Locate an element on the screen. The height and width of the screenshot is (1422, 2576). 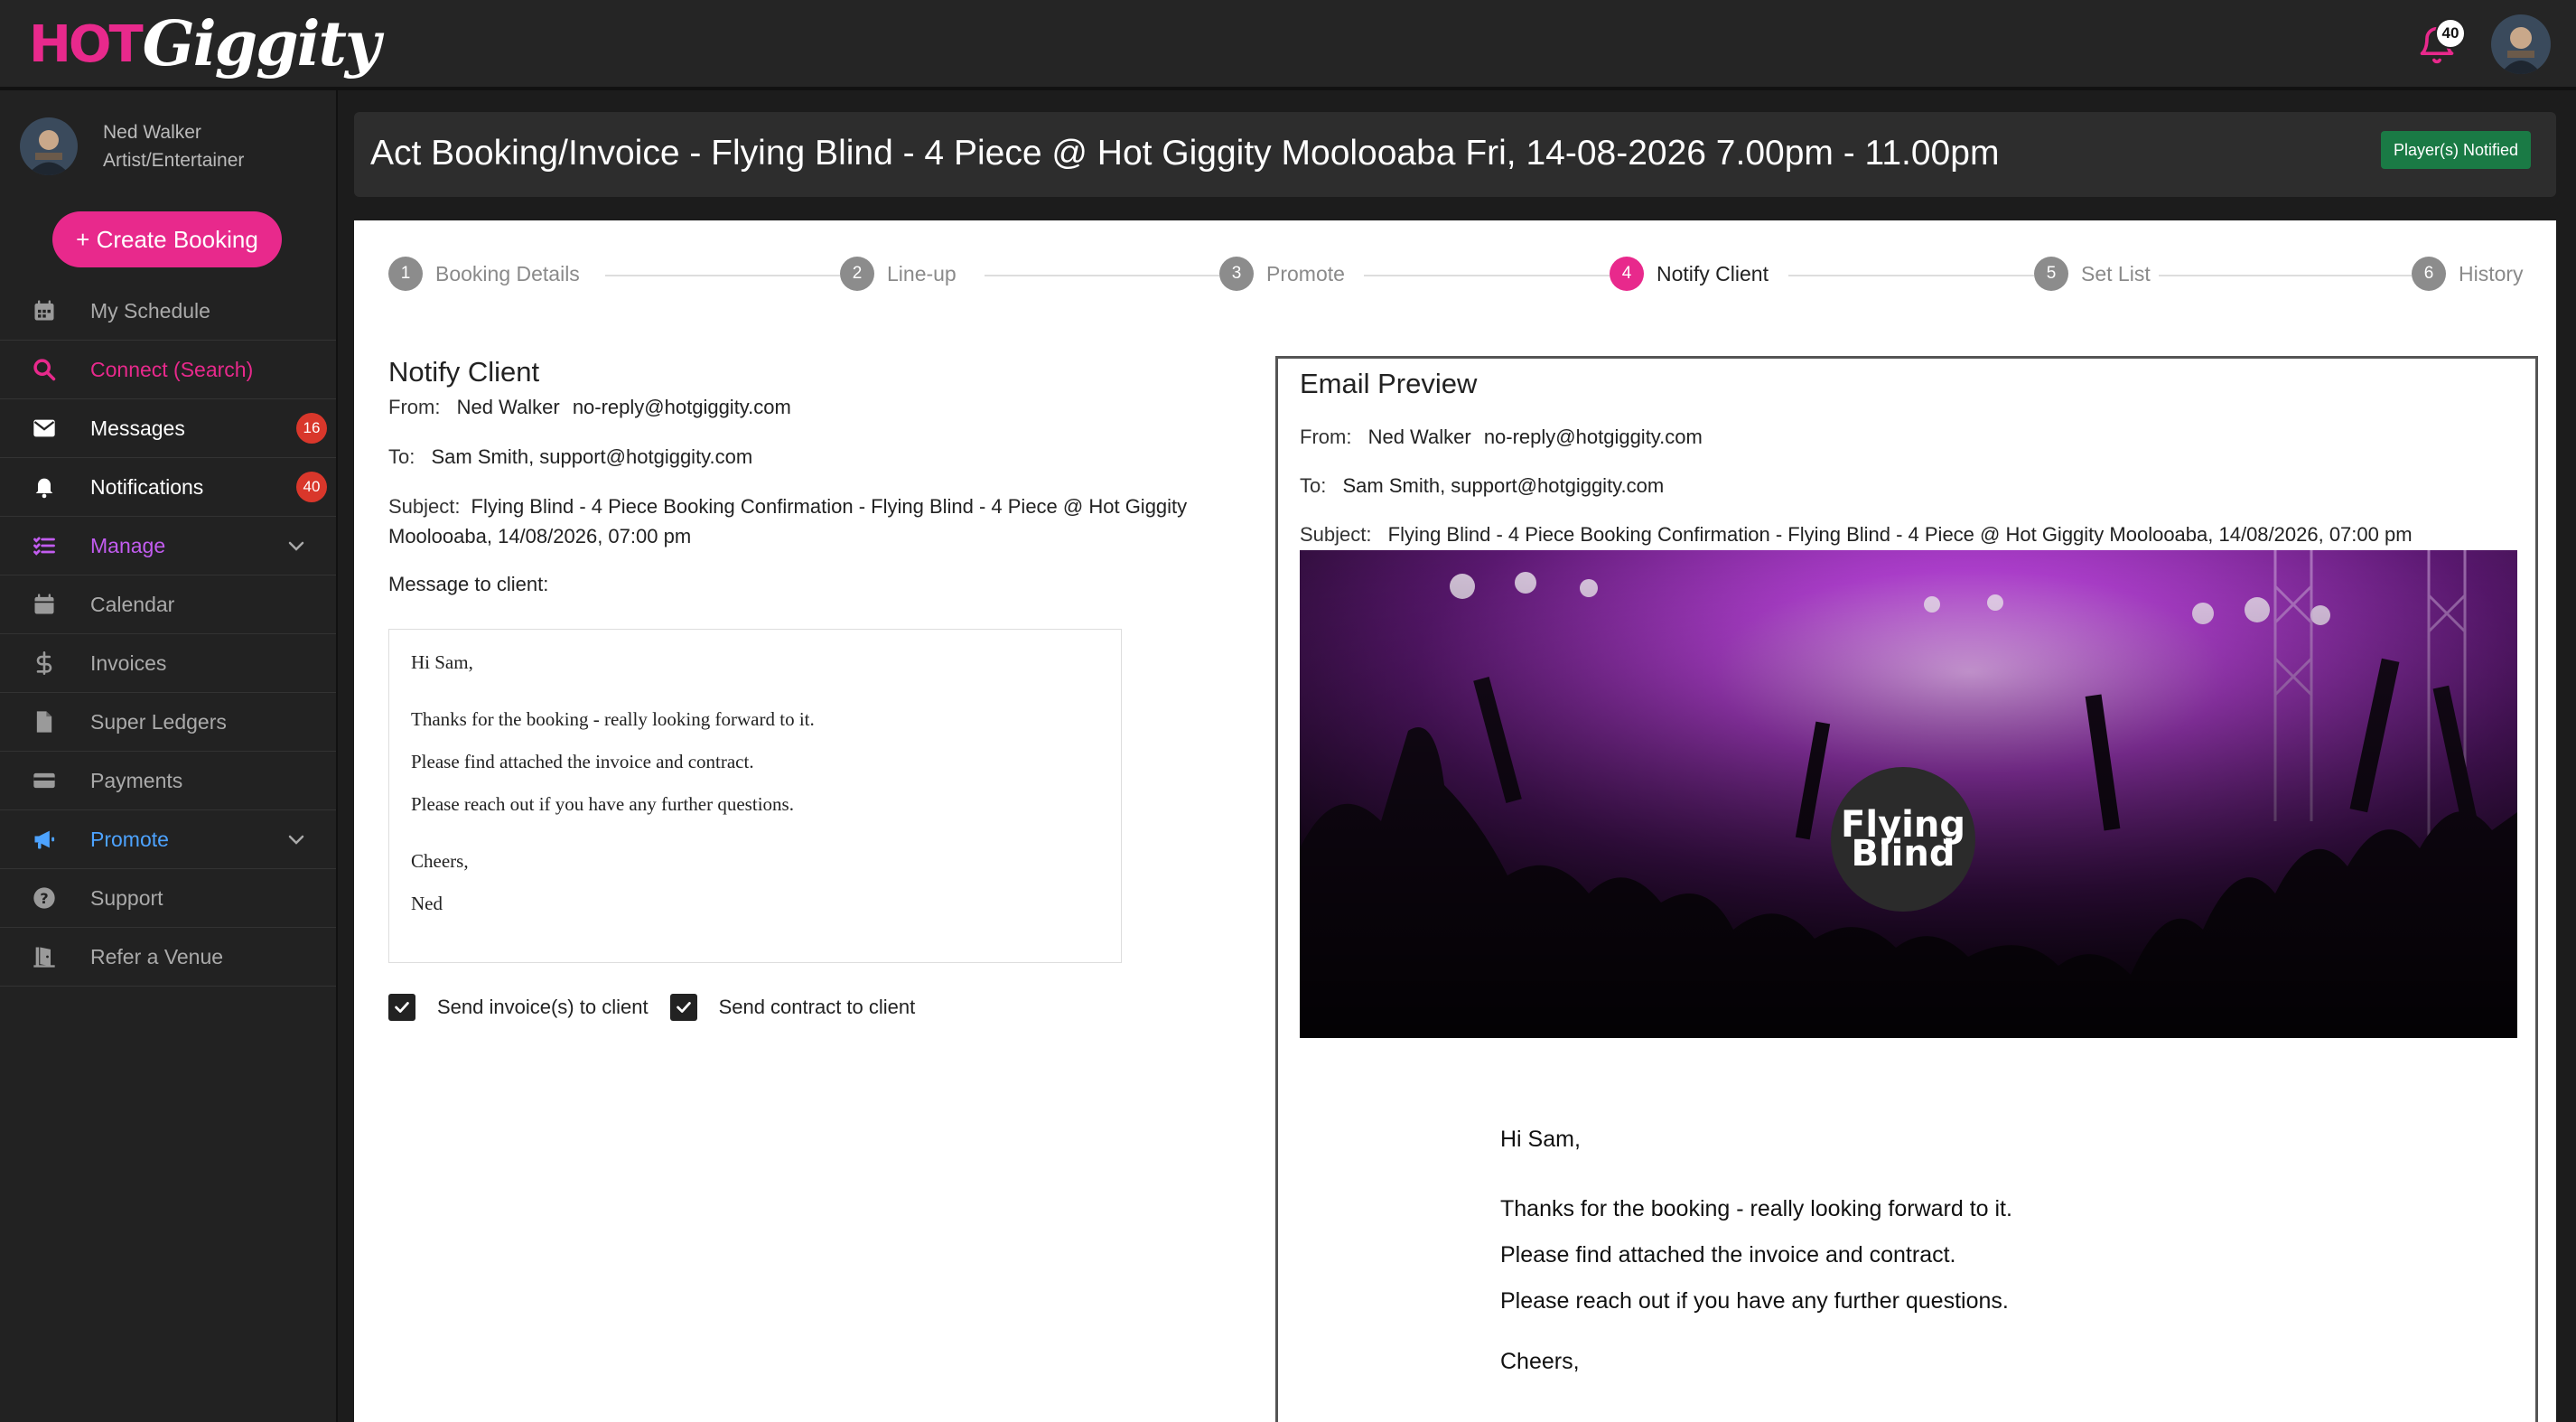
step-promote: 3 Promote is located at coordinates (1282, 274).